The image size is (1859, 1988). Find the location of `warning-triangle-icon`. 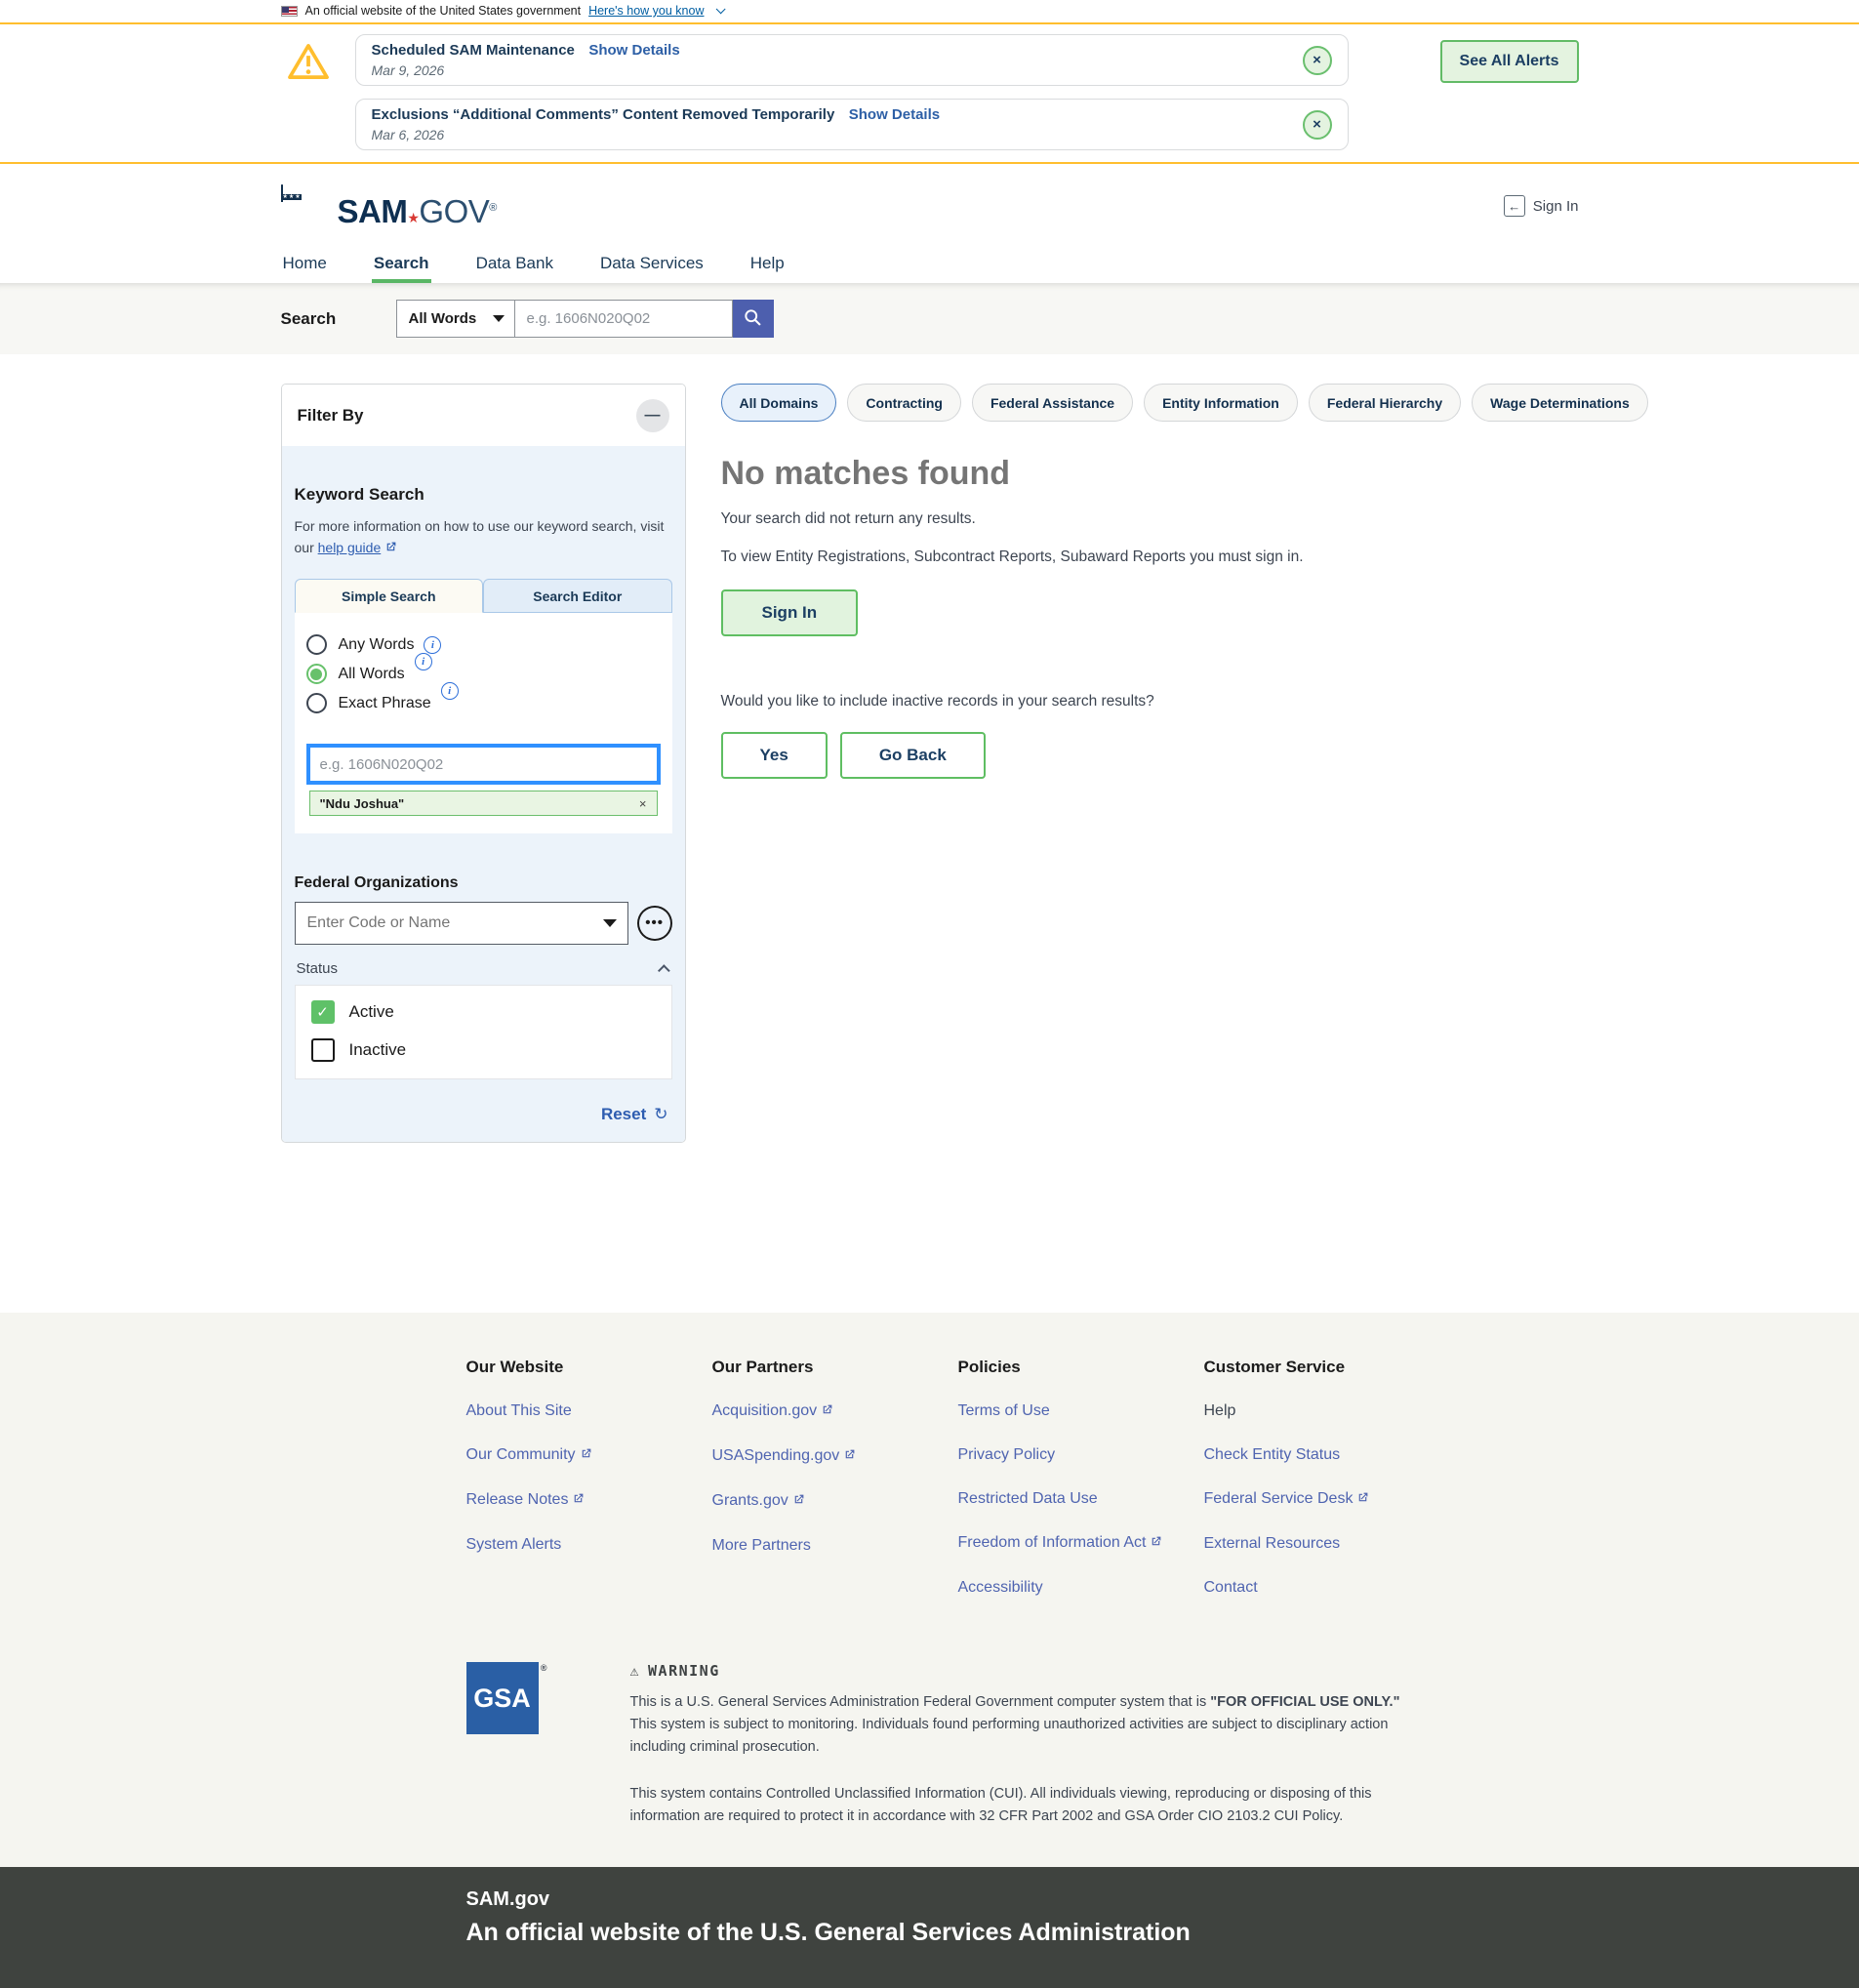

warning-triangle-icon is located at coordinates (308, 64).